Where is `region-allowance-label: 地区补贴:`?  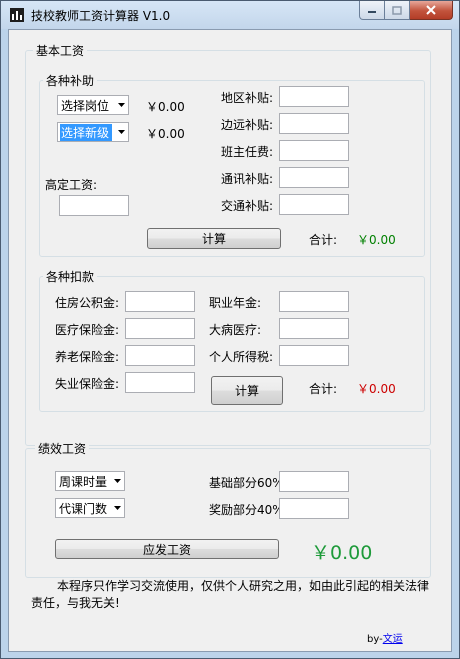
region-allowance-label: 地区补贴: is located at coordinates (247, 98).